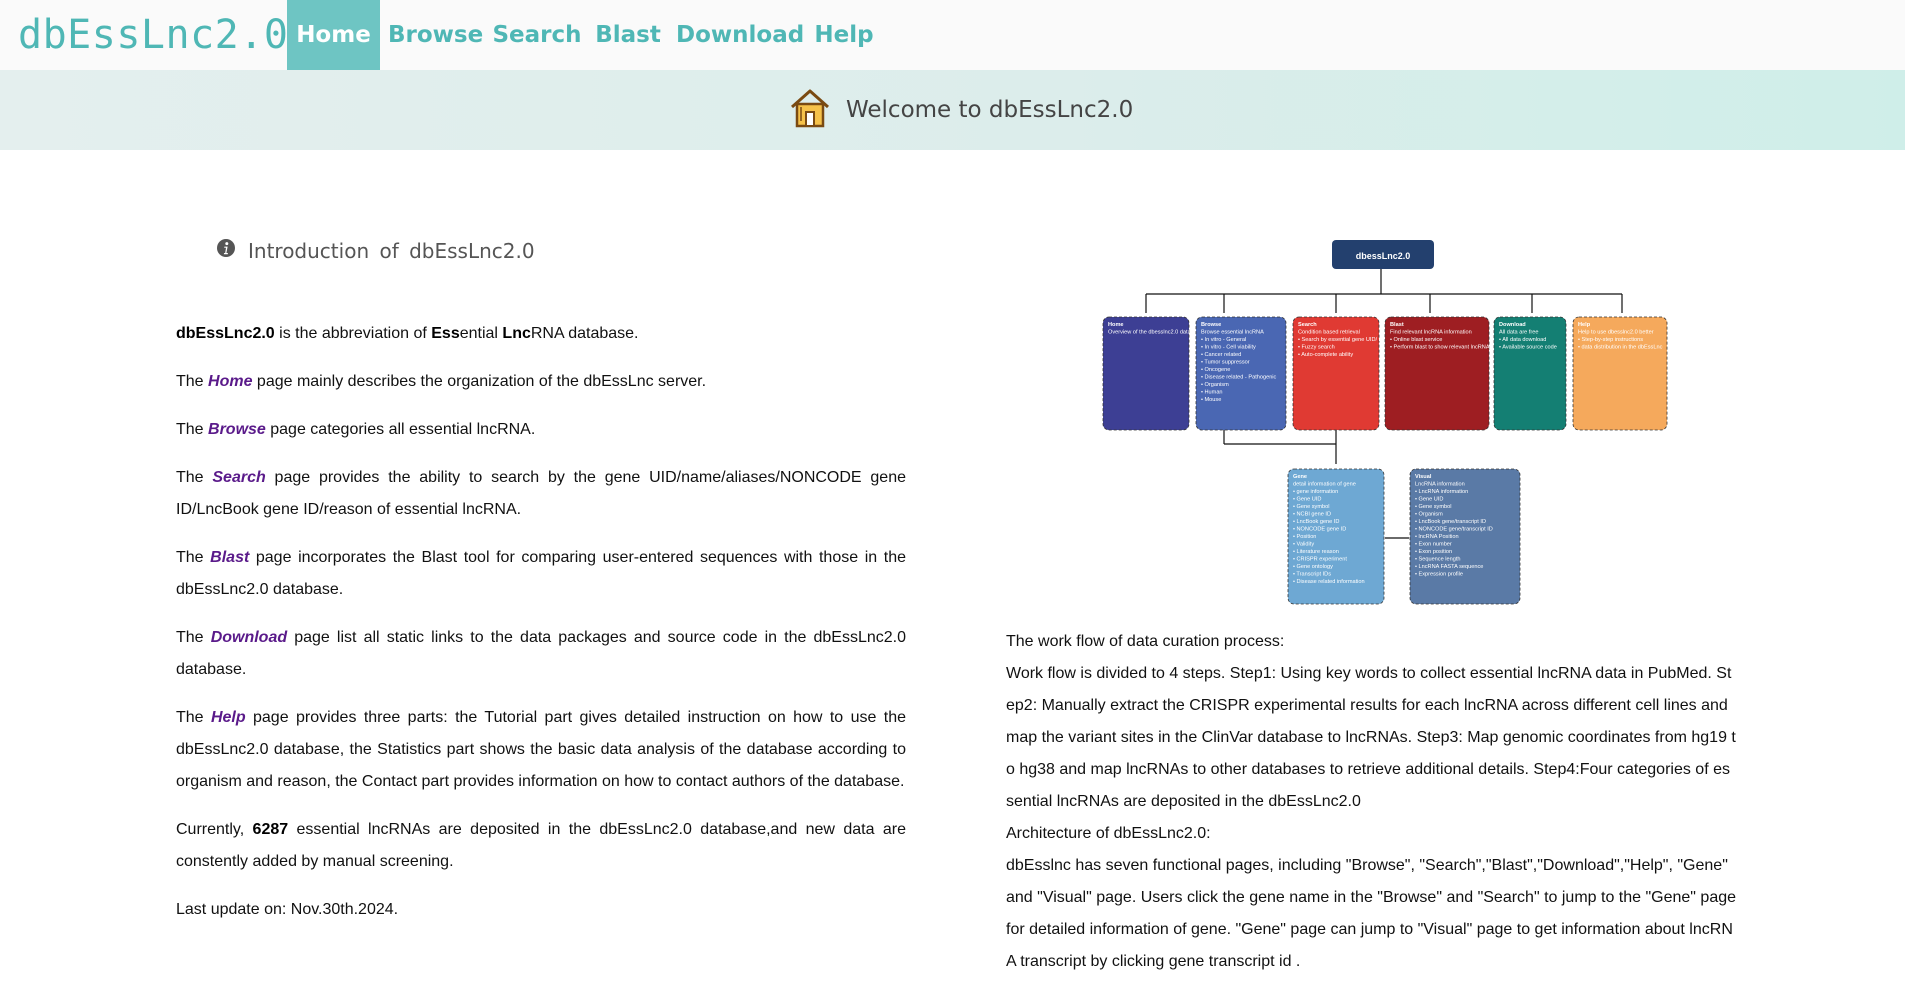 This screenshot has height=1008, width=1905. I want to click on home-page-link: Home, so click(230, 381).